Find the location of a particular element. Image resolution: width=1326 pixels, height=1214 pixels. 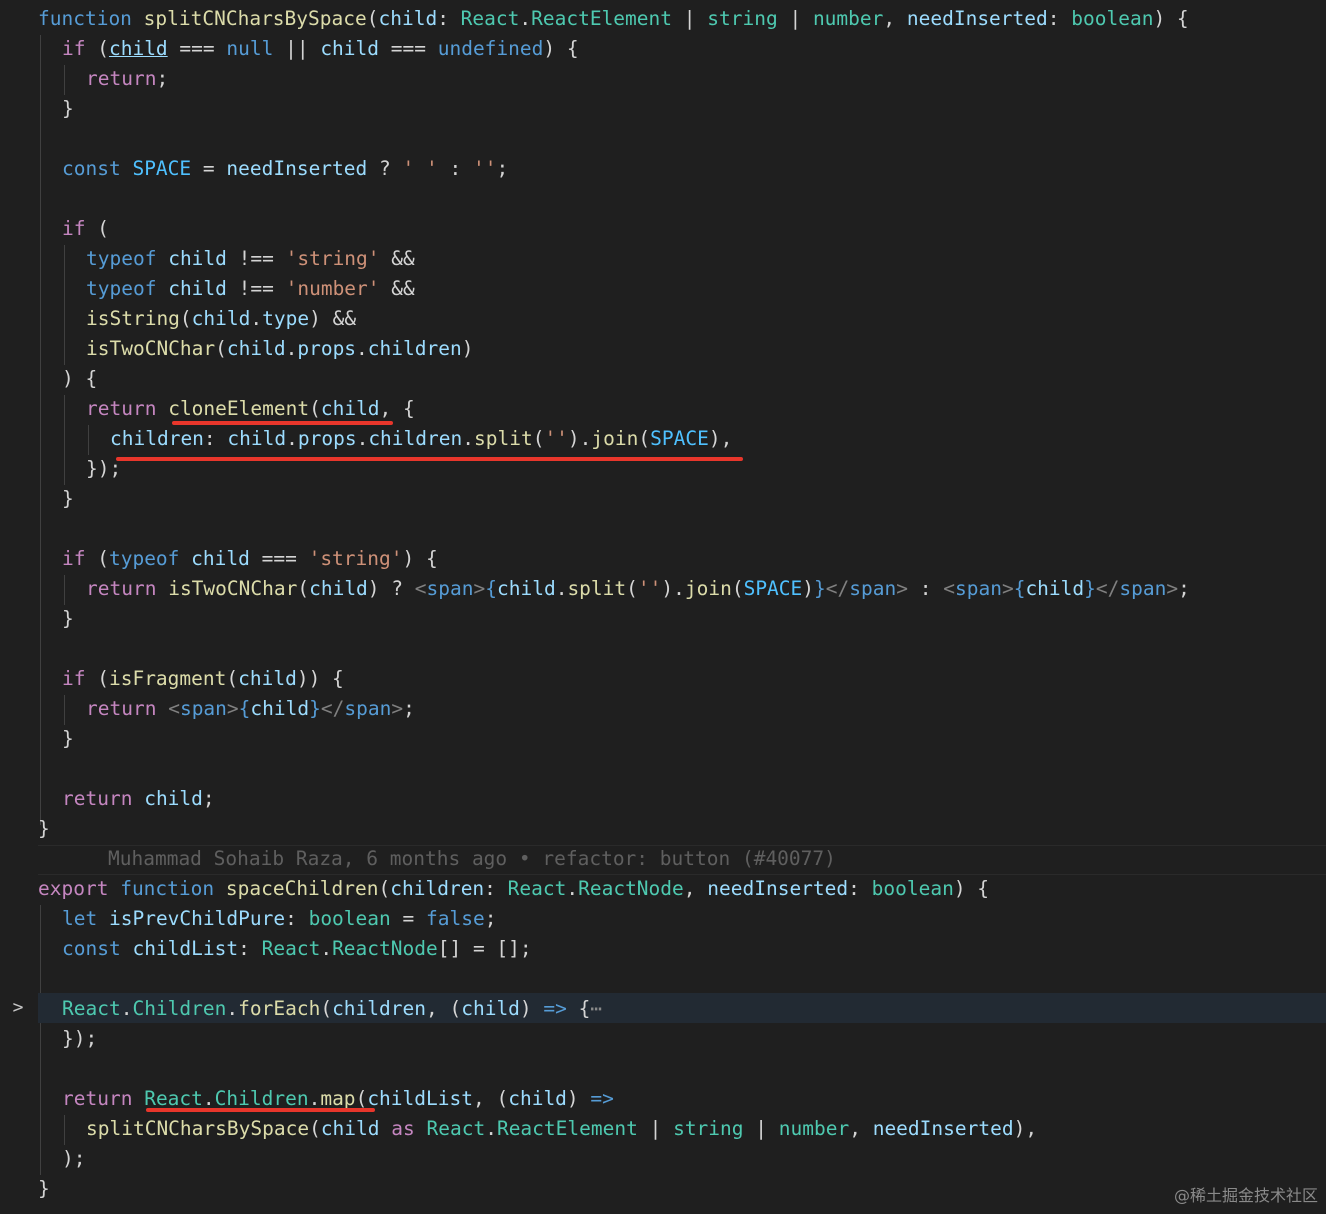

code-line: return; is located at coordinates (127, 78).